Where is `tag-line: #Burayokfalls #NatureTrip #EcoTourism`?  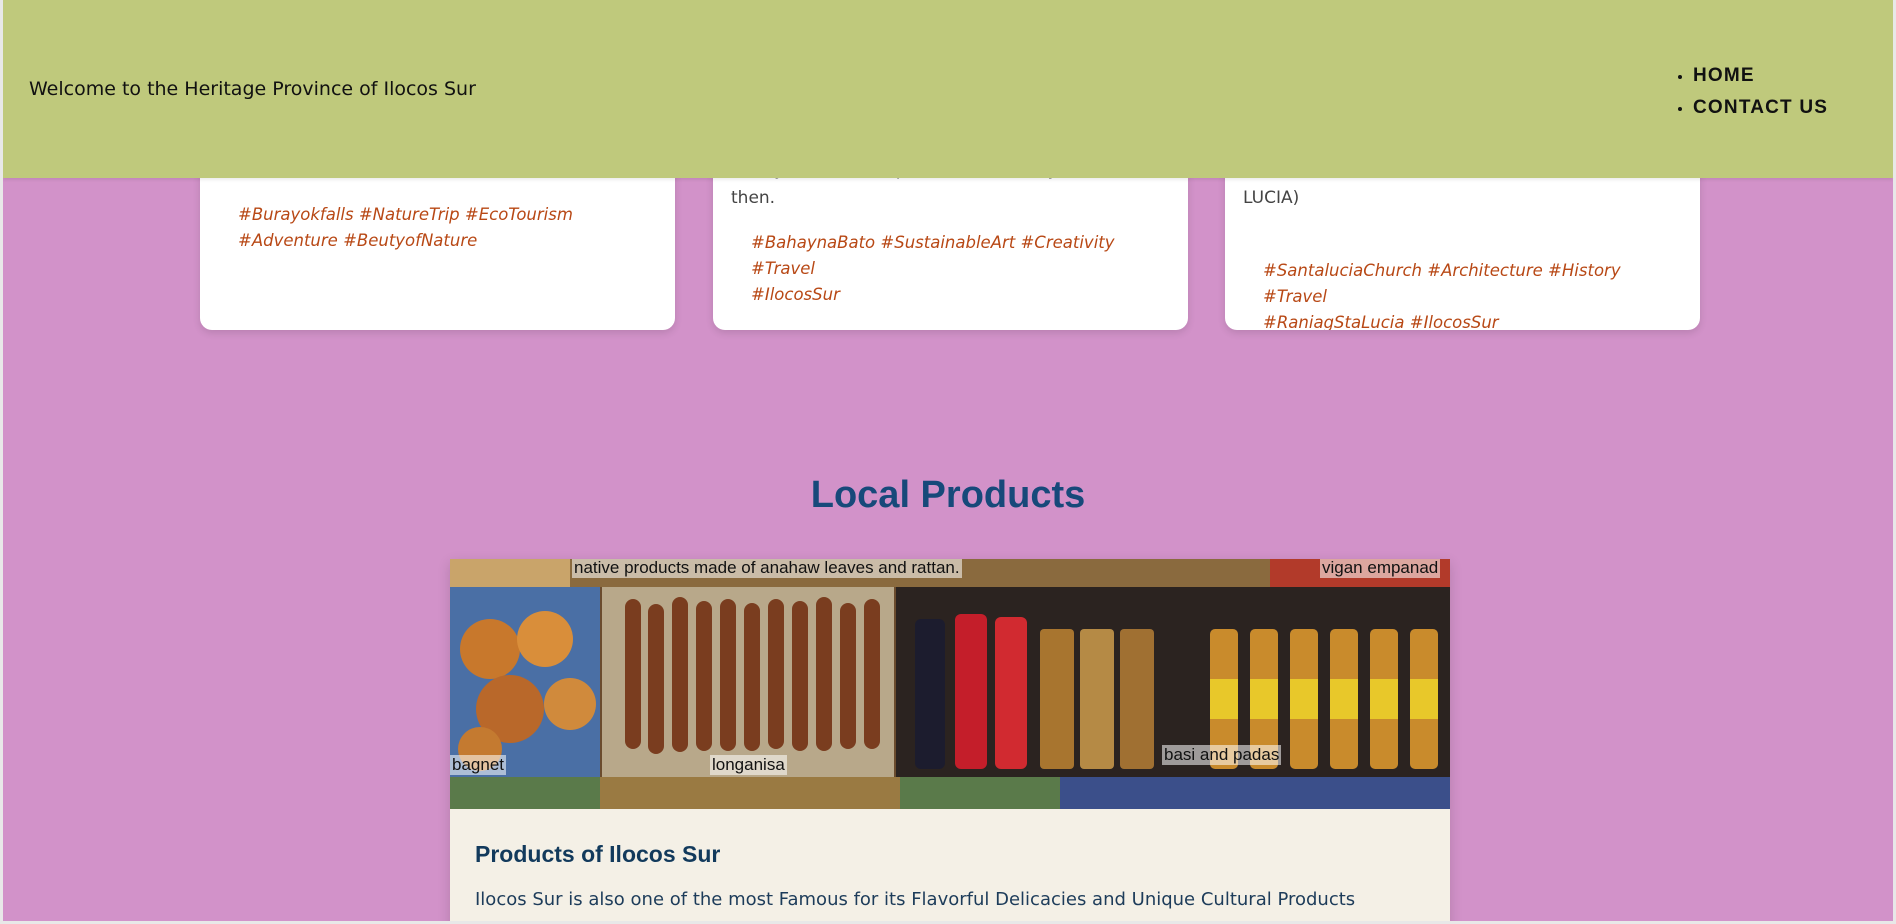
tag-line: #Burayokfalls #NatureTrip #EcoTourism is located at coordinates (405, 214).